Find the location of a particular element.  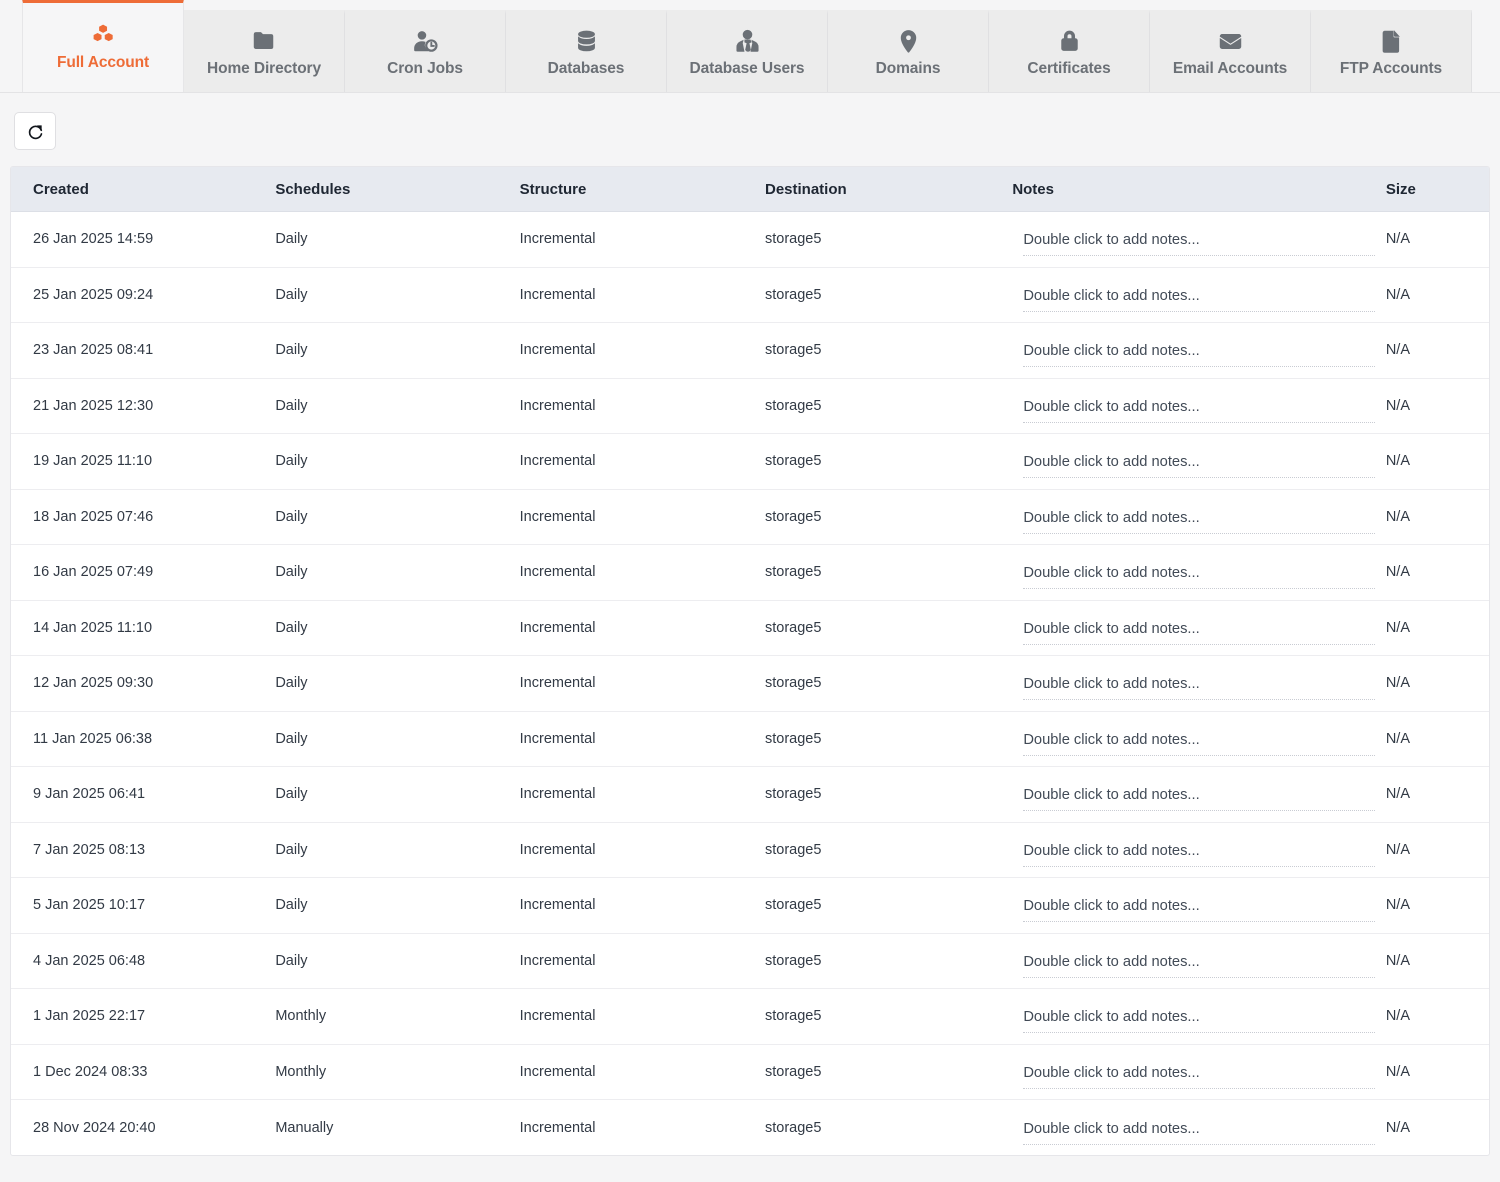

tab-ftp-accounts: FTP Accounts is located at coordinates (1391, 51).